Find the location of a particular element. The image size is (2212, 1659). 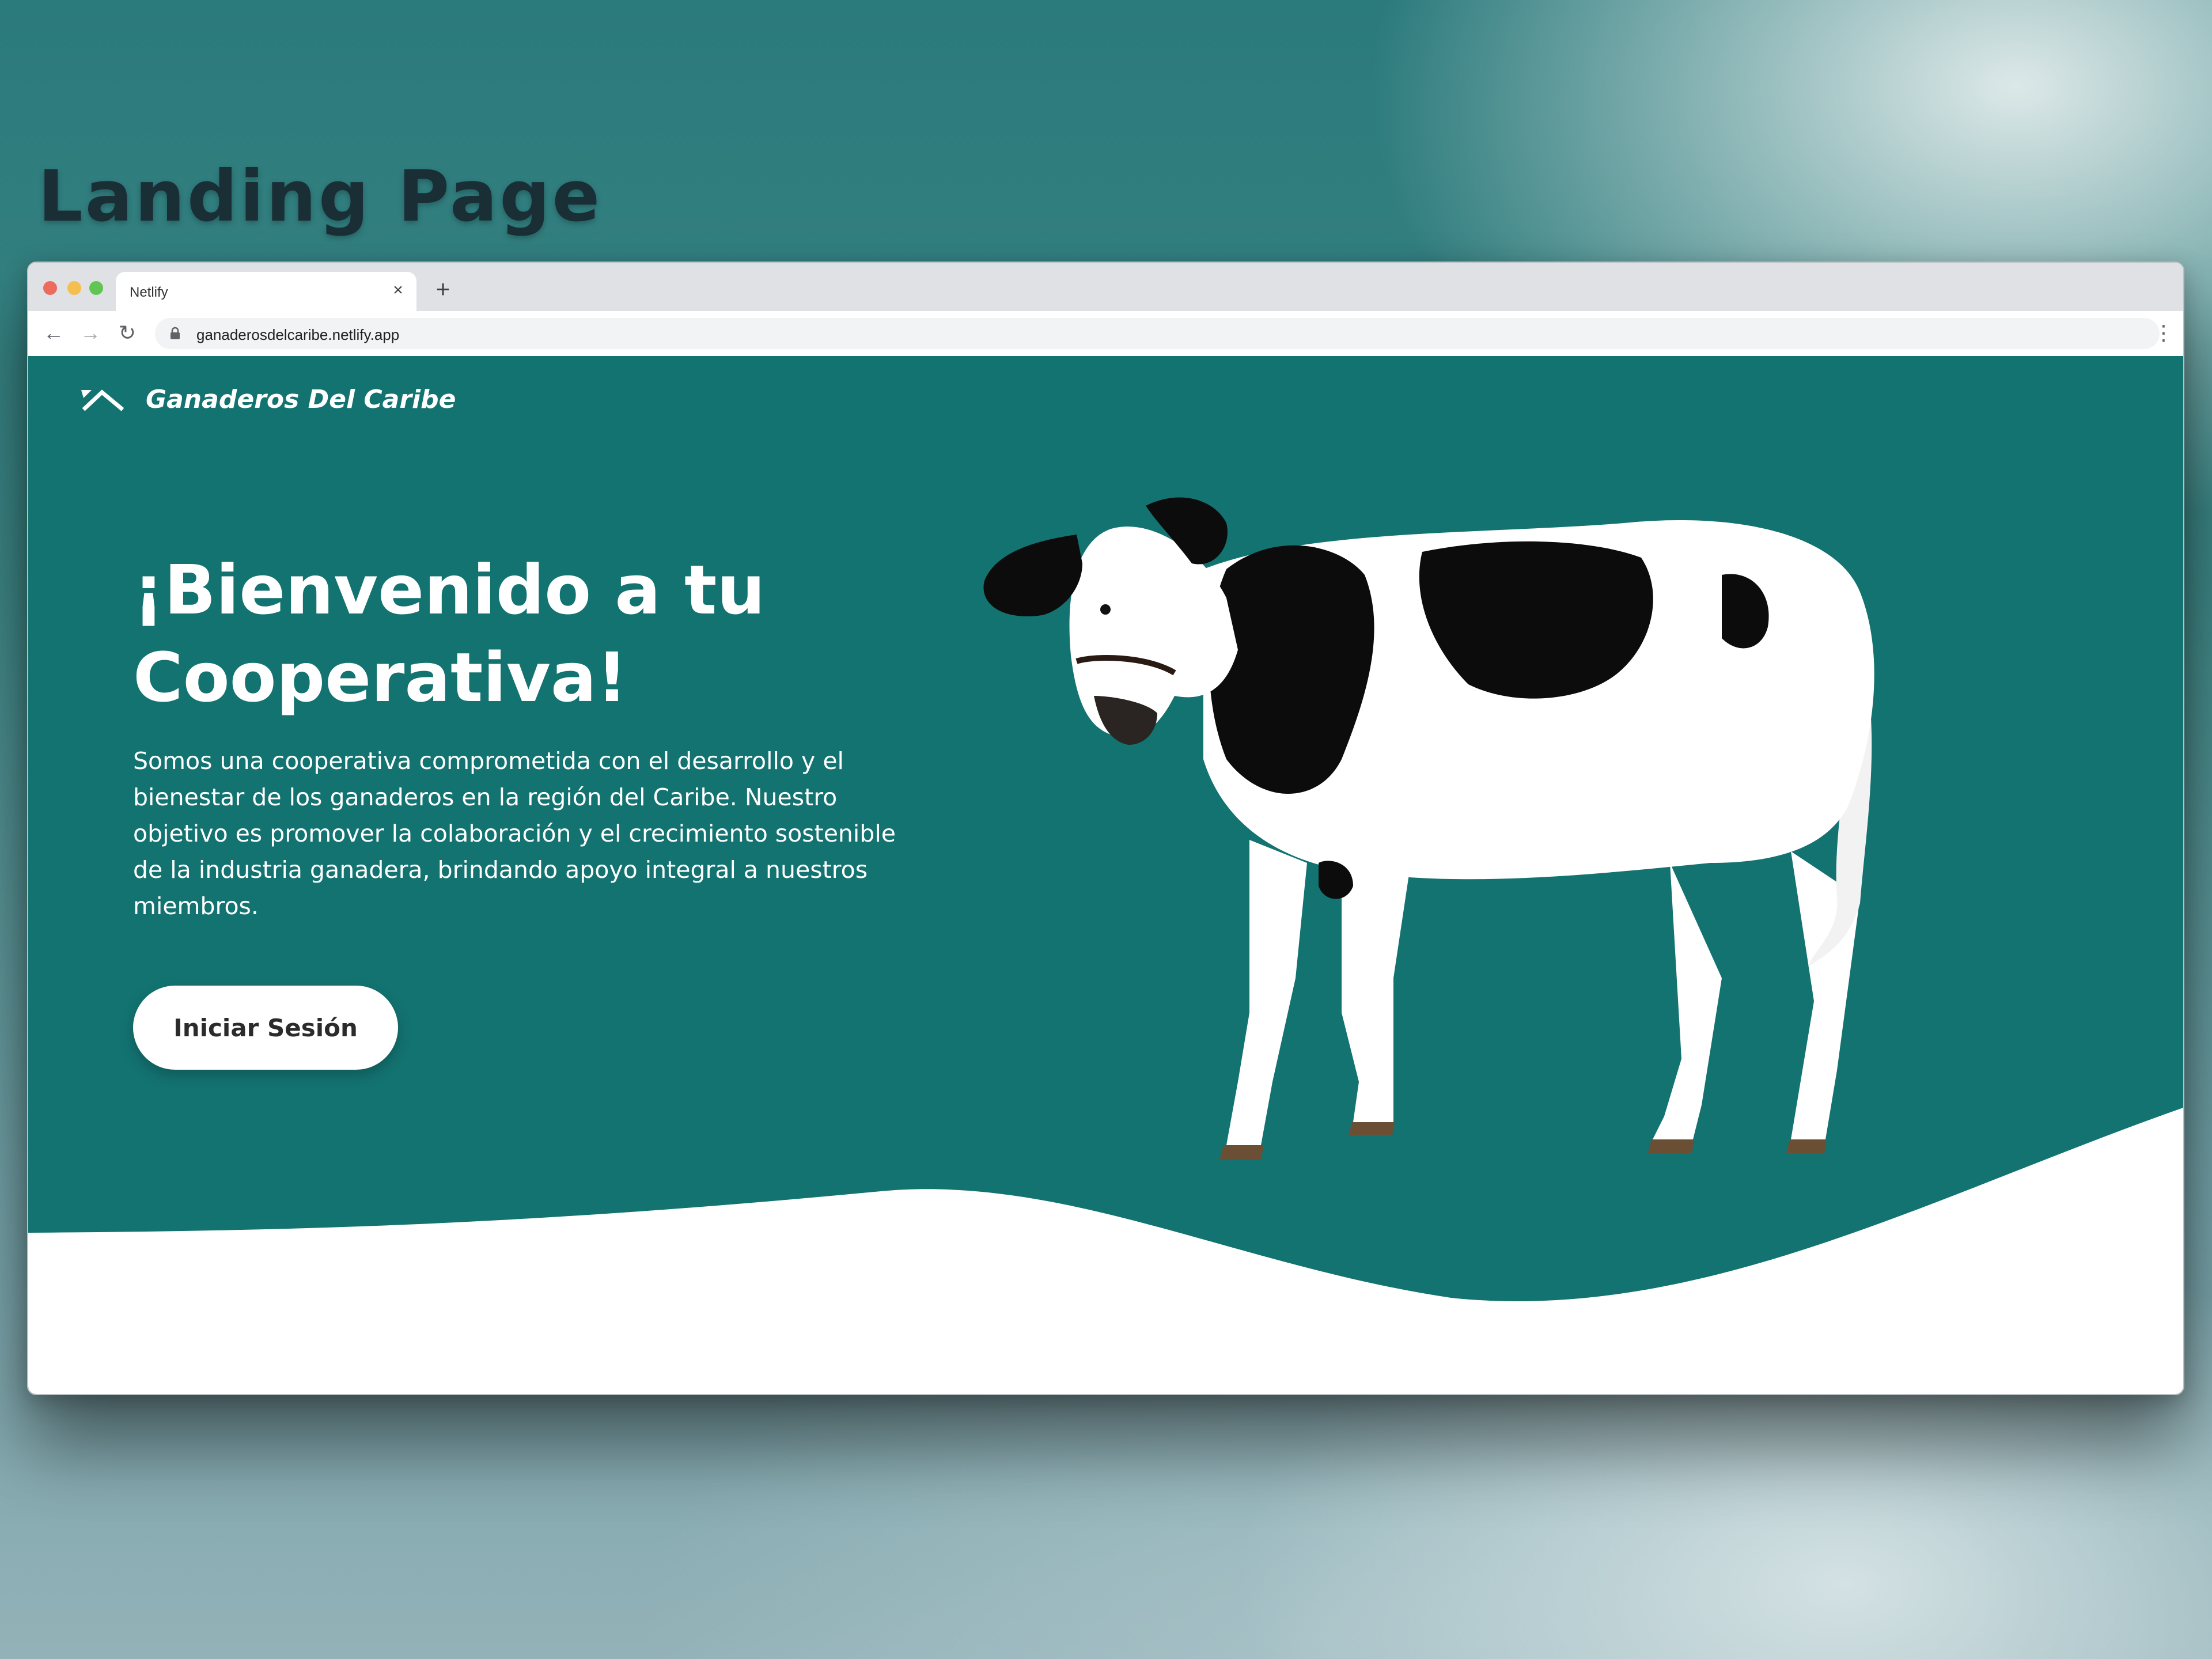

close-window-button is located at coordinates (50, 288).